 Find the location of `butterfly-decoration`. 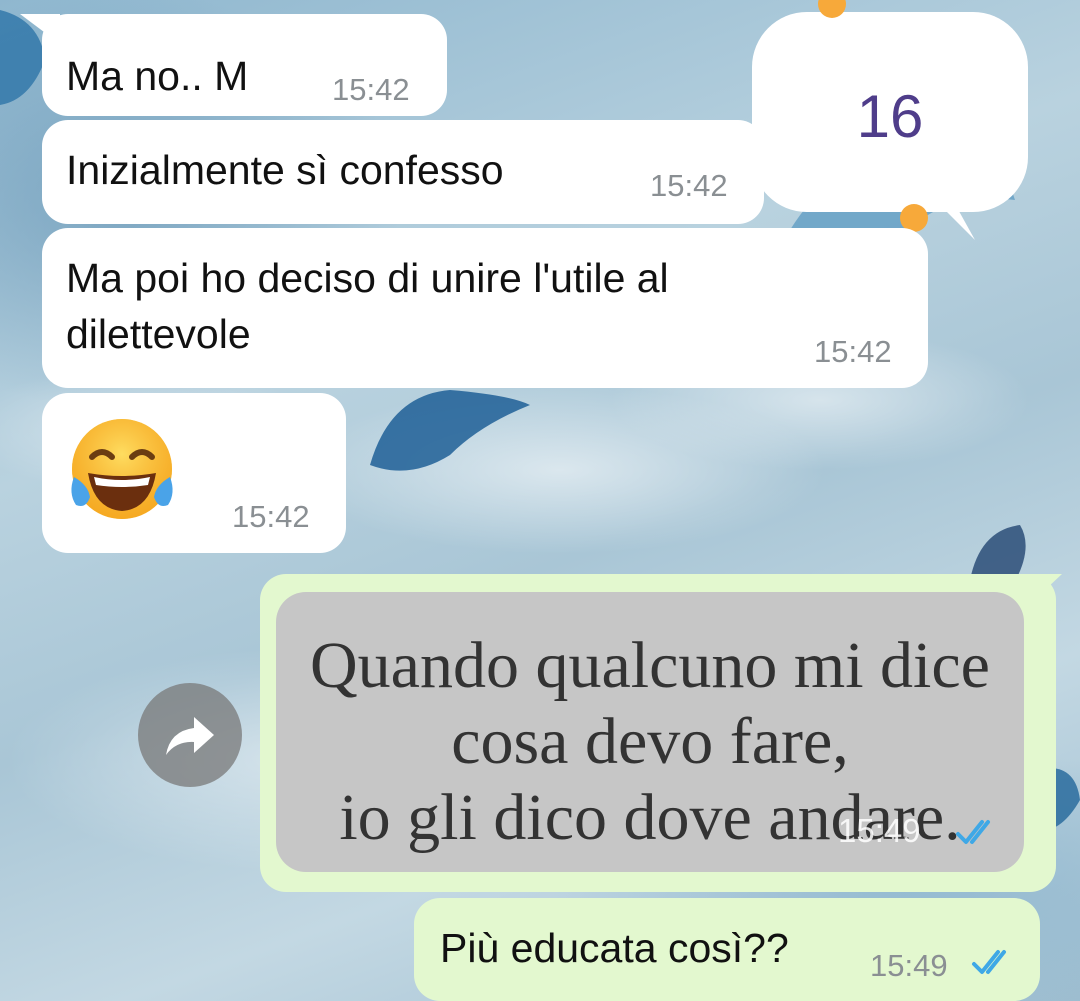

butterfly-decoration is located at coordinates (450, 430).